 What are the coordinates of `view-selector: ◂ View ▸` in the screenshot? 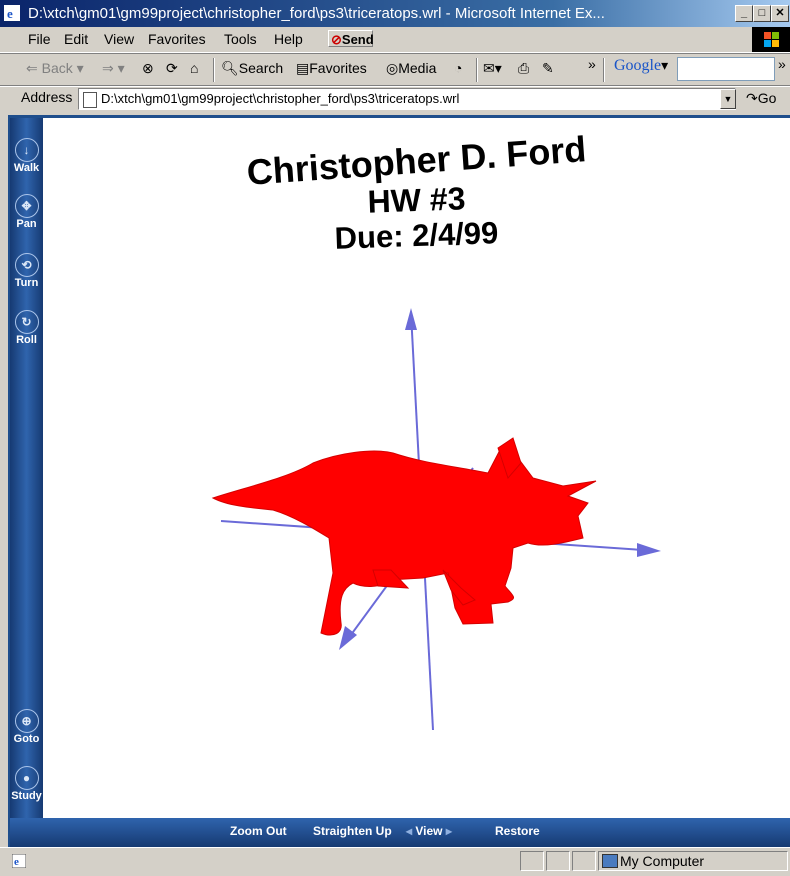 It's located at (429, 831).